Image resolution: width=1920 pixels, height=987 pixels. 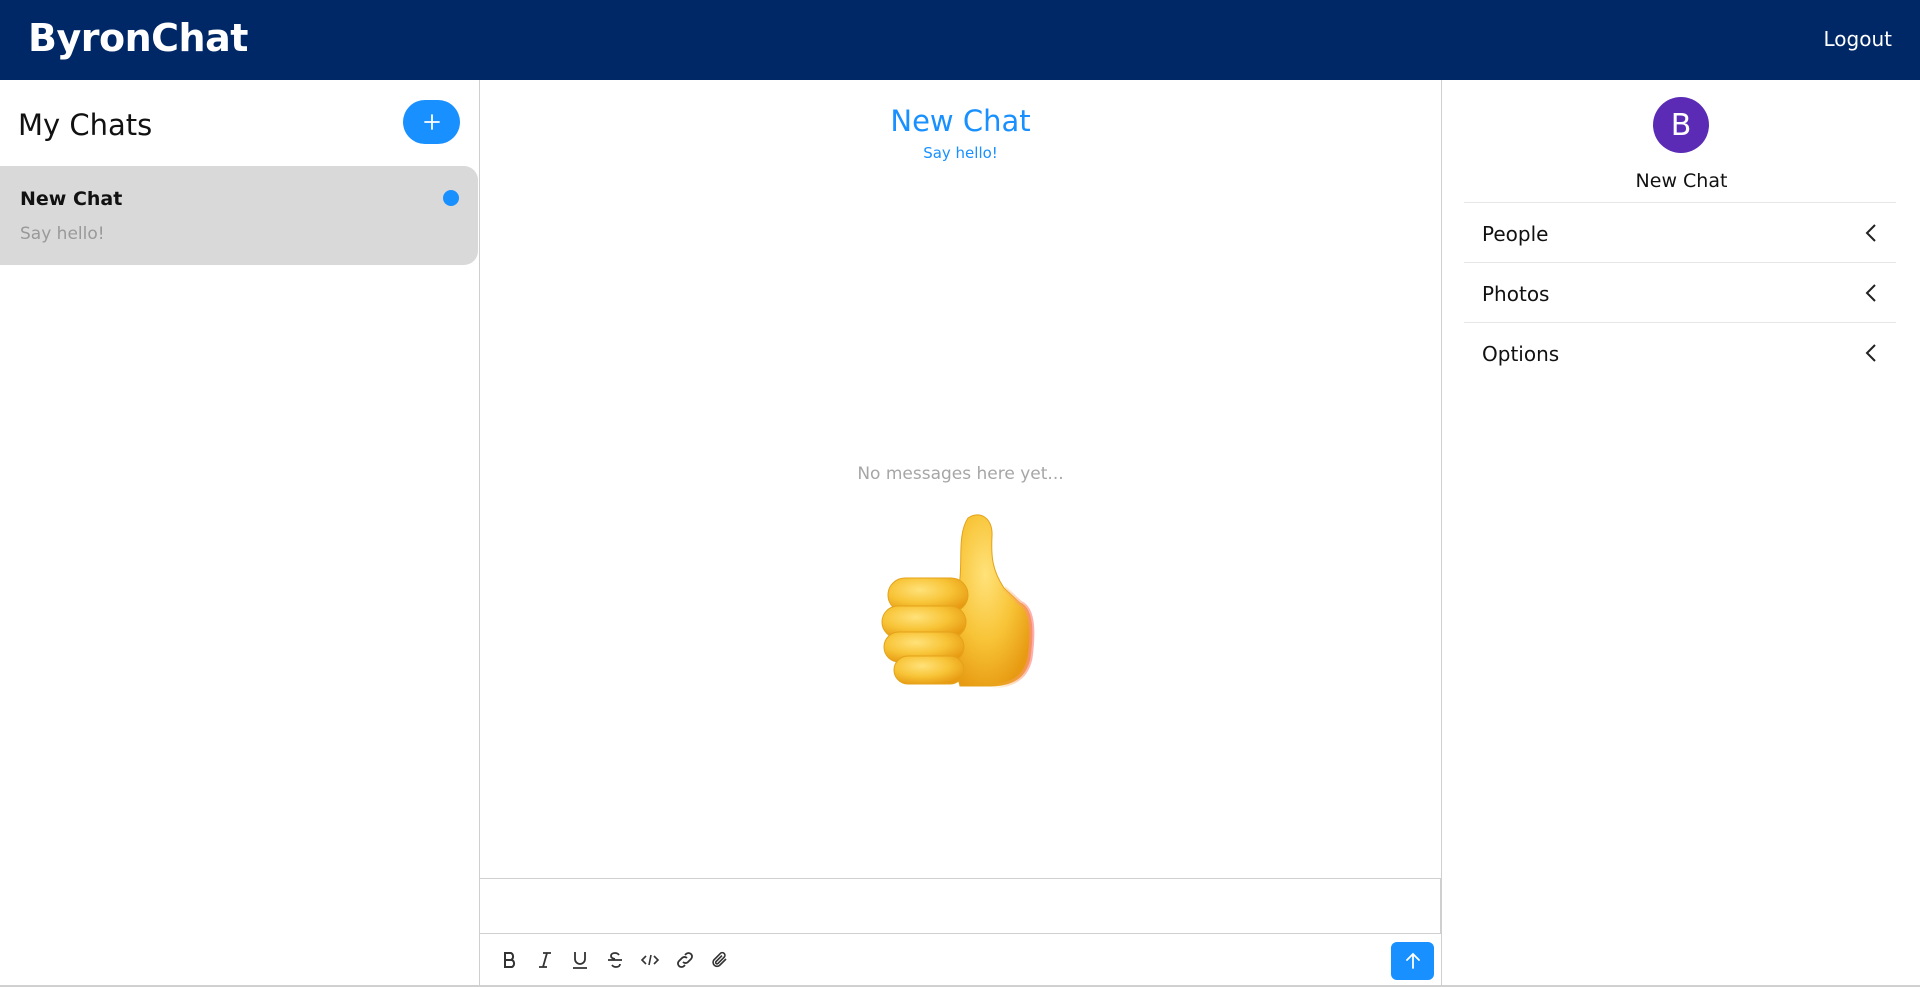 I want to click on underline-icon, so click(x=580, y=960).